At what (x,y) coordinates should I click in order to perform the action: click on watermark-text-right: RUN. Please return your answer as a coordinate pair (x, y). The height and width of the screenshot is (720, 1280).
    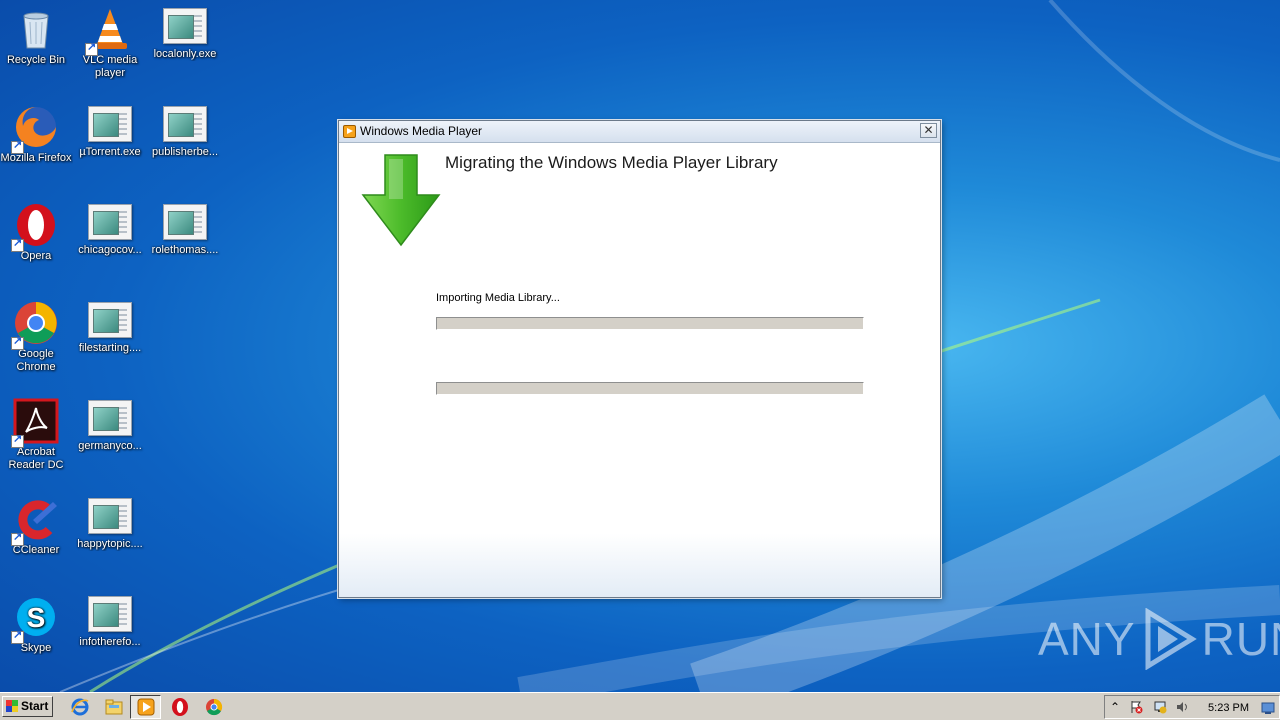
    Looking at the image, I should click on (1240, 639).